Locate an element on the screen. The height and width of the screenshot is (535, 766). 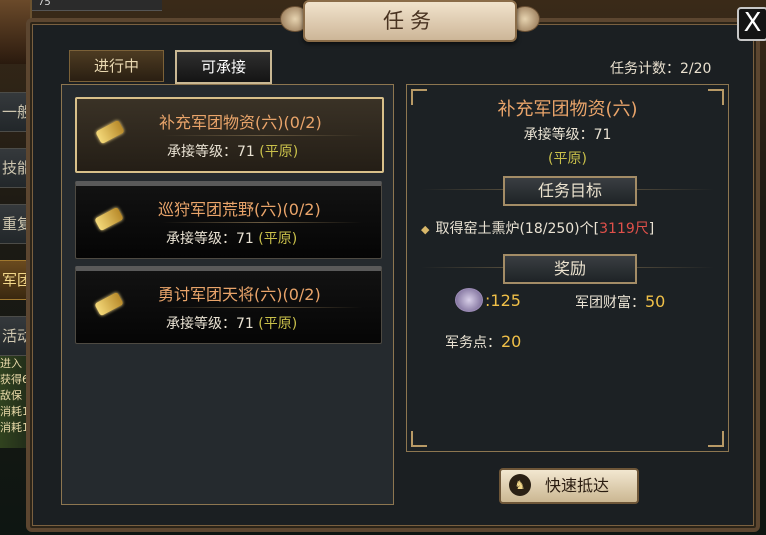
horse-icon: ♞ is located at coordinates (520, 485).